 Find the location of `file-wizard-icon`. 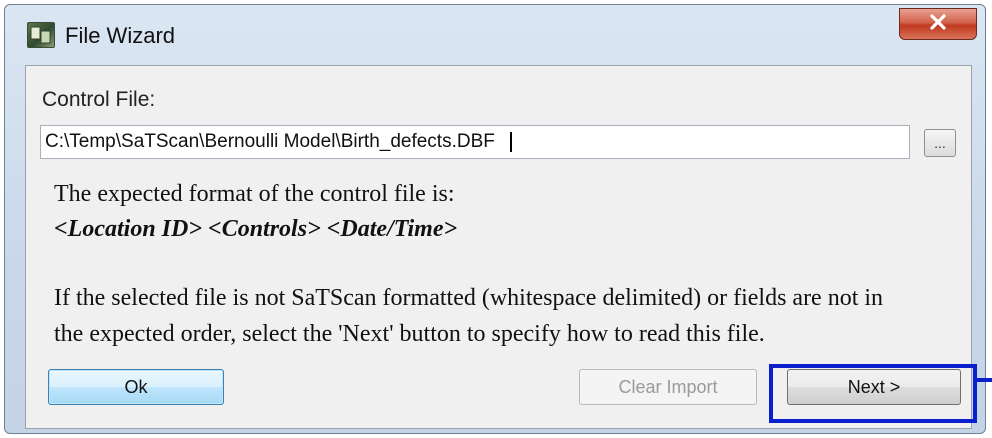

file-wizard-icon is located at coordinates (41, 35).